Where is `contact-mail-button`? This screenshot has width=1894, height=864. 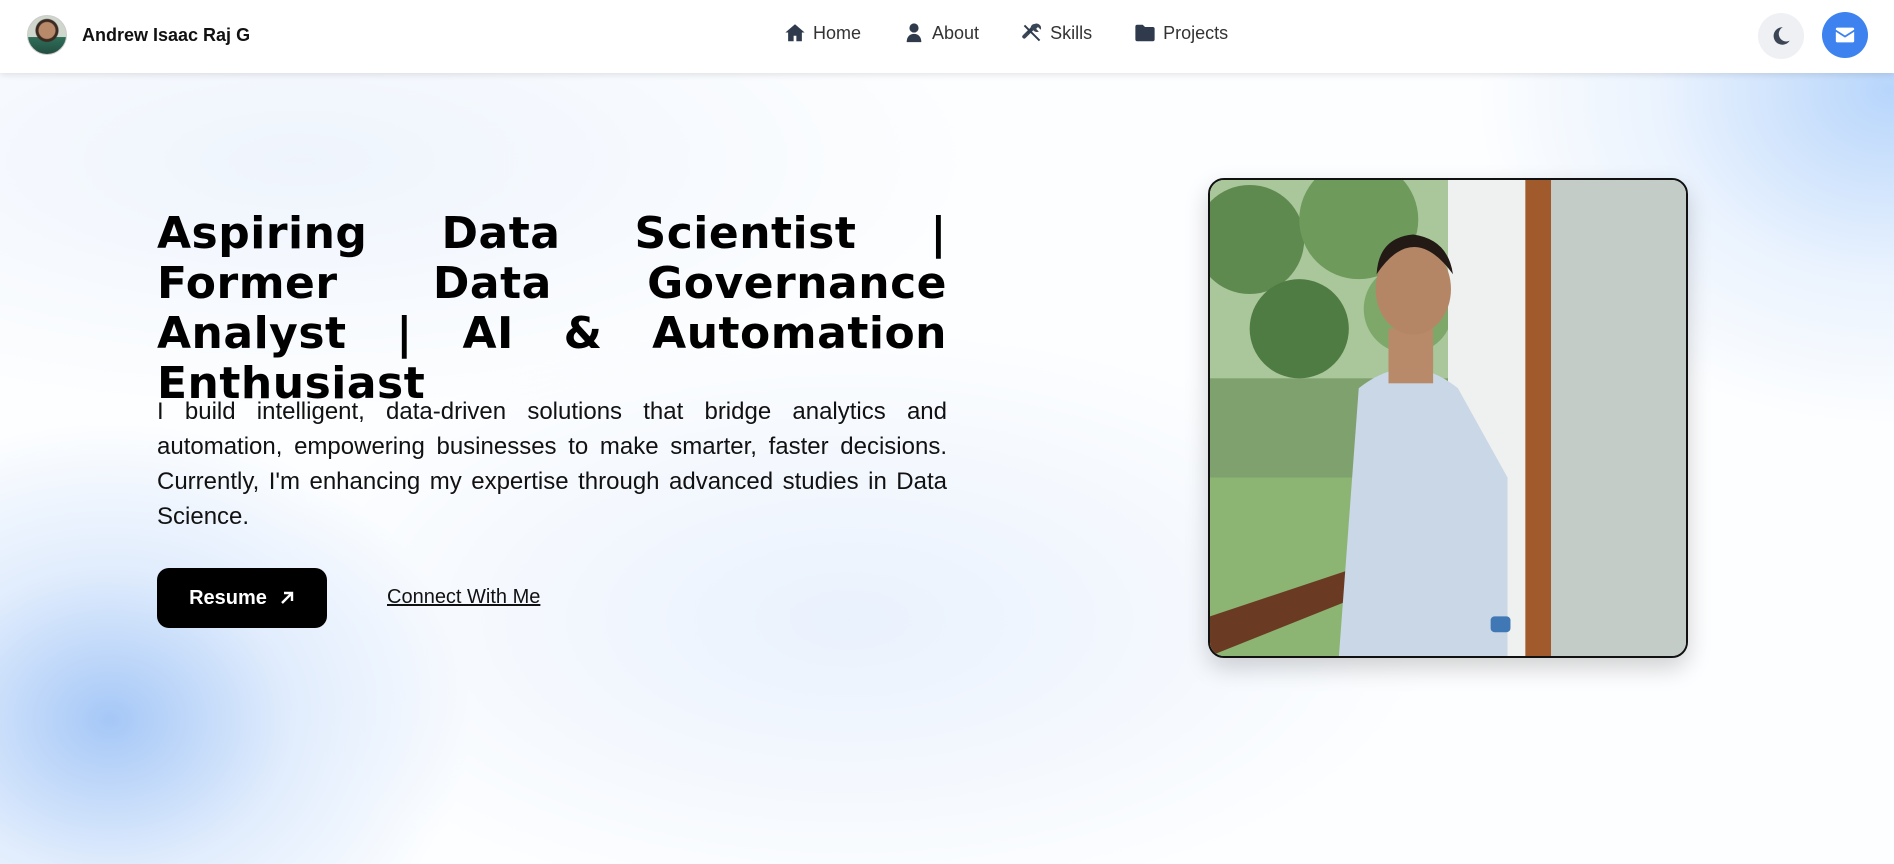 contact-mail-button is located at coordinates (1845, 35).